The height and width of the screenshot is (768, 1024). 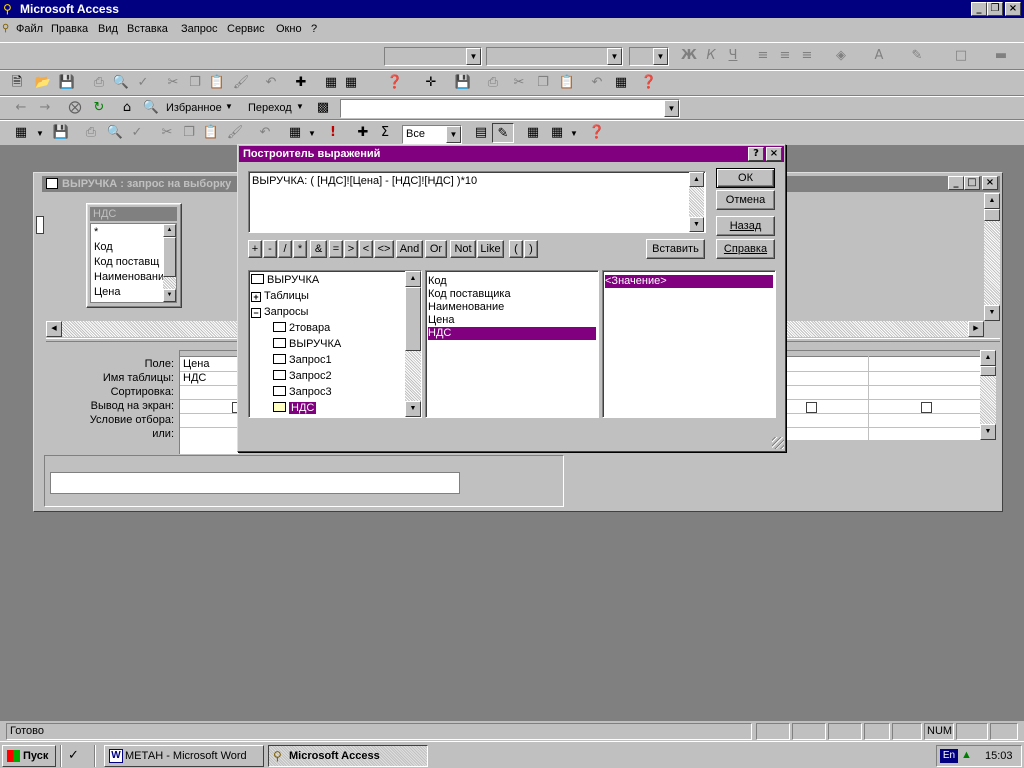 What do you see at coordinates (992, 257) in the screenshot?
I see `table-pane-vscroll: ▲ ▼` at bounding box center [992, 257].